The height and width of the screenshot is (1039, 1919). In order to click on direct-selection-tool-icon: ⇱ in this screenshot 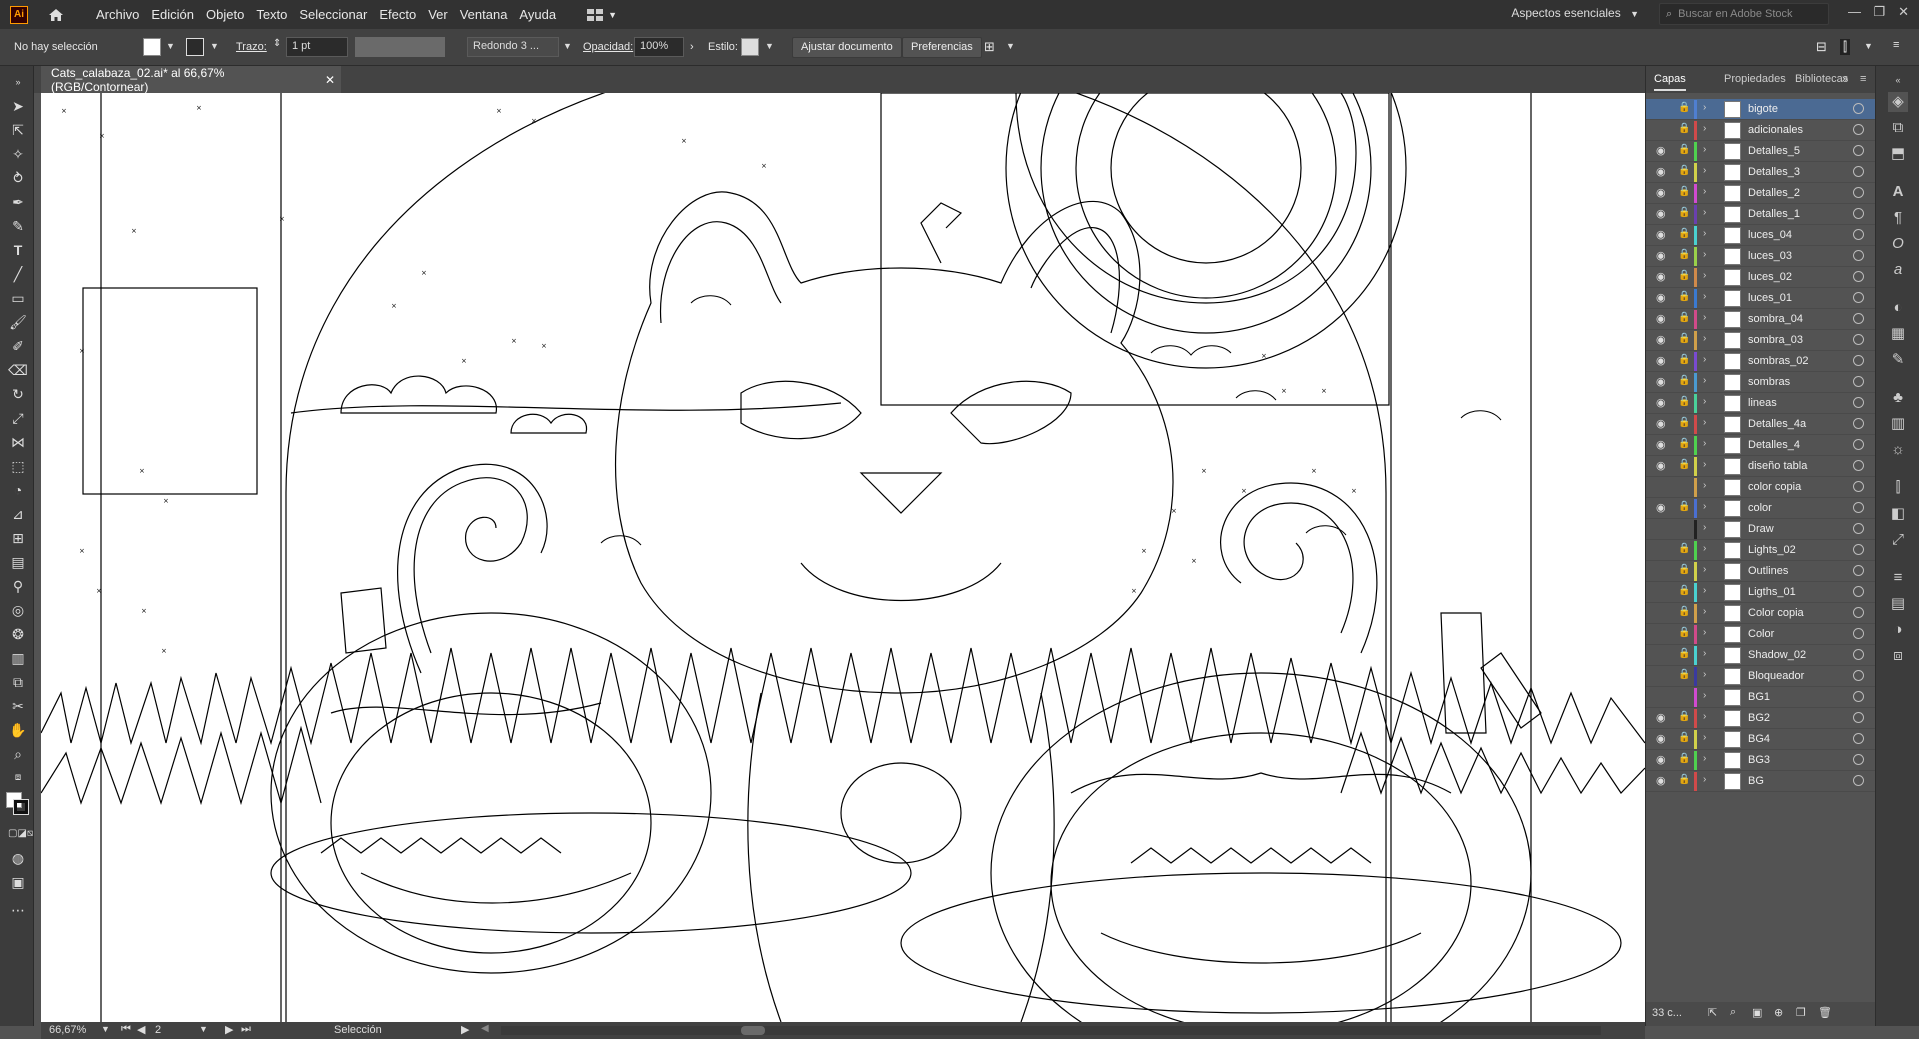, I will do `click(18, 130)`.